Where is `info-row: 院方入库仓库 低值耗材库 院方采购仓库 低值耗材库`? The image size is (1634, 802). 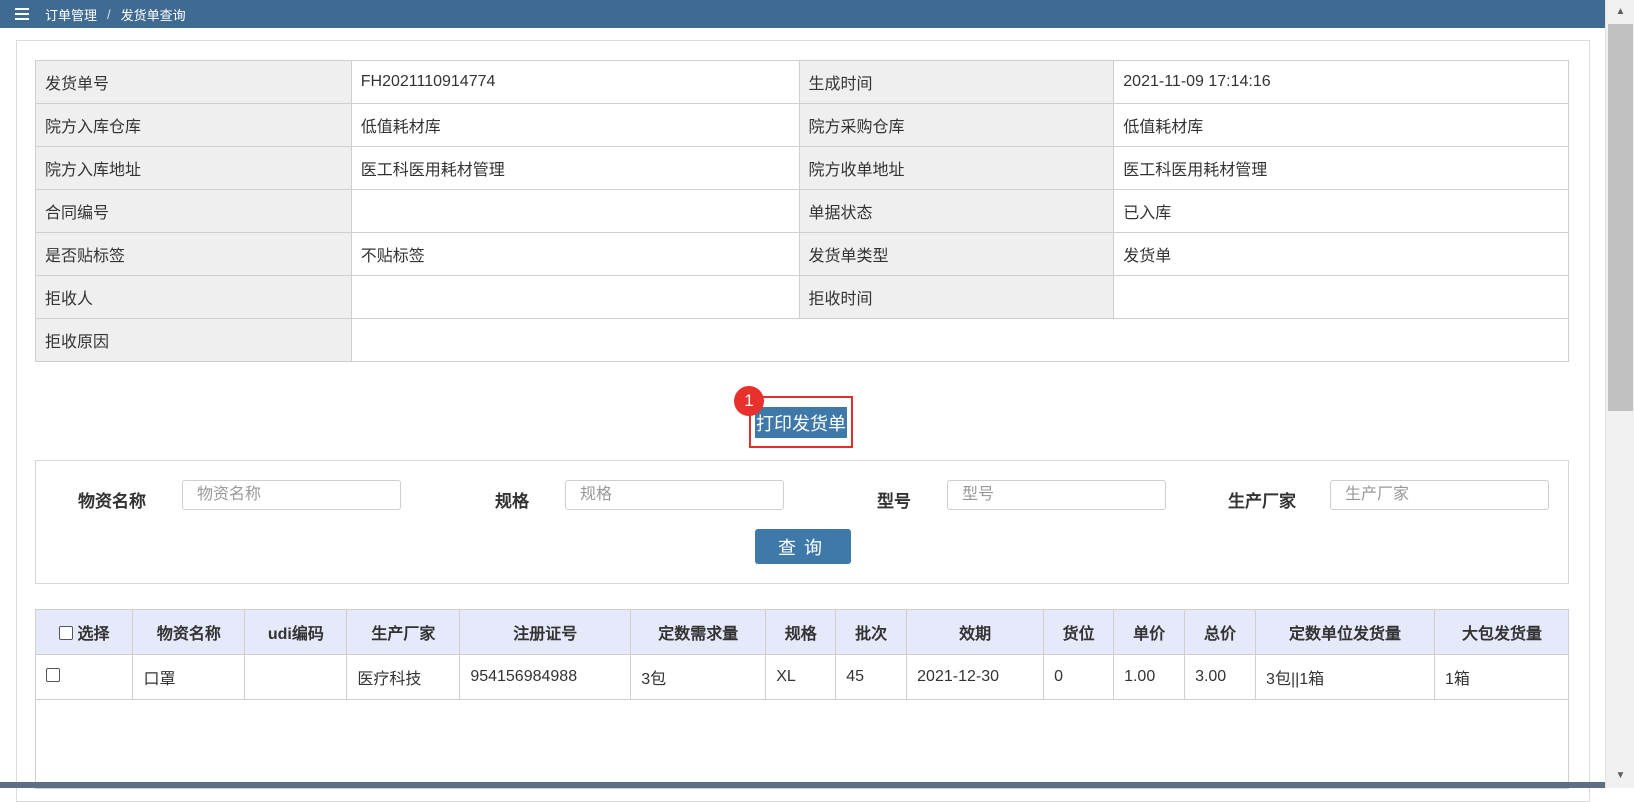 info-row: 院方入库仓库 低值耗材库 院方采购仓库 低值耗材库 is located at coordinates (802, 125).